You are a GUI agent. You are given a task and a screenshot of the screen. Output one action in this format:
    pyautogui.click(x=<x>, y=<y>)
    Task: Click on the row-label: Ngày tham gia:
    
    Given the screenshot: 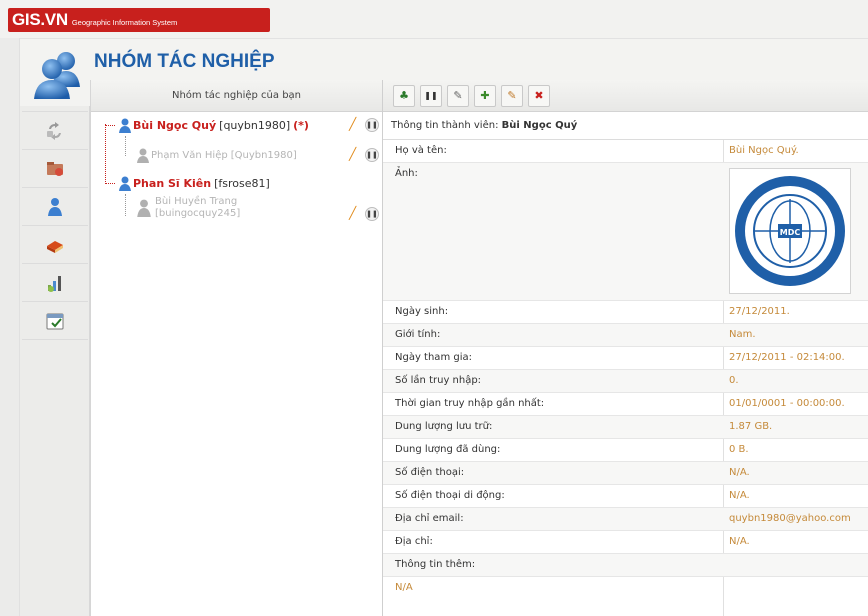 What is the action you would take?
    pyautogui.click(x=433, y=357)
    